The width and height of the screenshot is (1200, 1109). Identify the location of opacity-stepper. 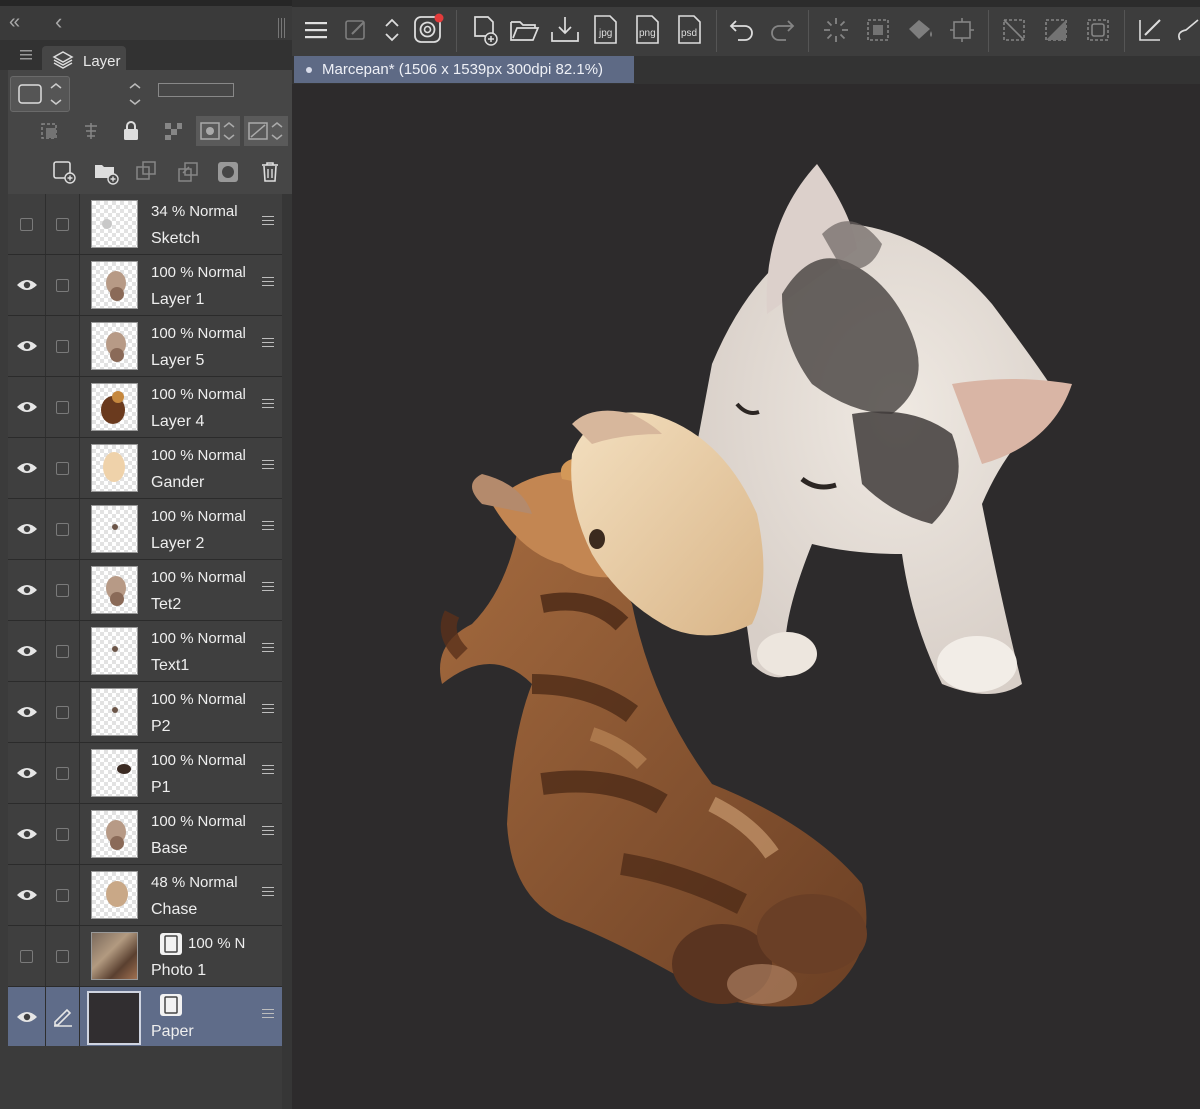
(113, 94).